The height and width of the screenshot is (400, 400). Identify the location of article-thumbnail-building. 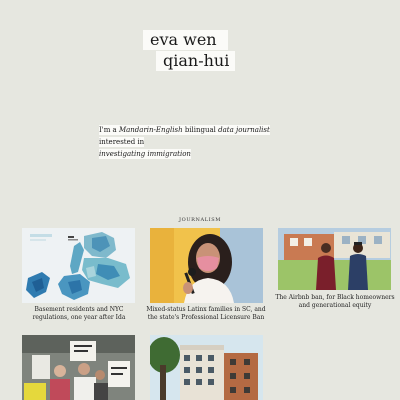
(206, 367).